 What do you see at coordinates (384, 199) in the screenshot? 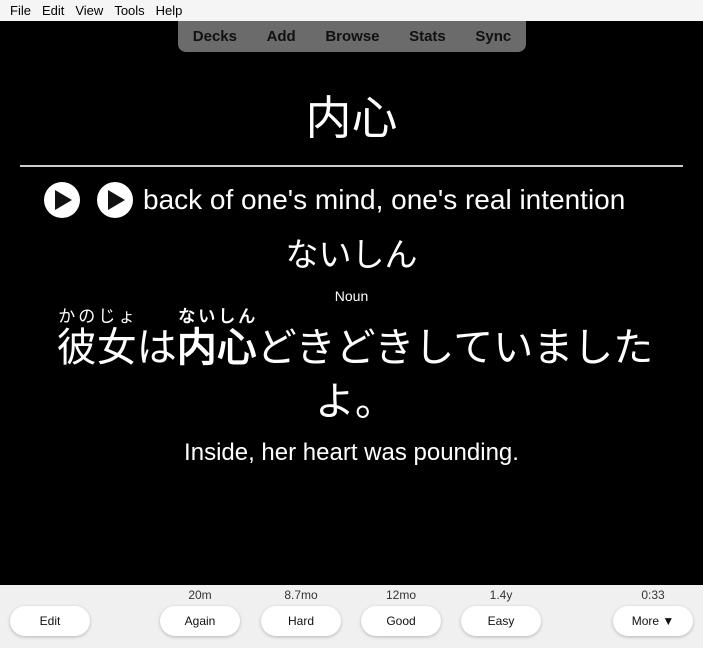
I see `card-meaning: back of one's mind, one's real intention` at bounding box center [384, 199].